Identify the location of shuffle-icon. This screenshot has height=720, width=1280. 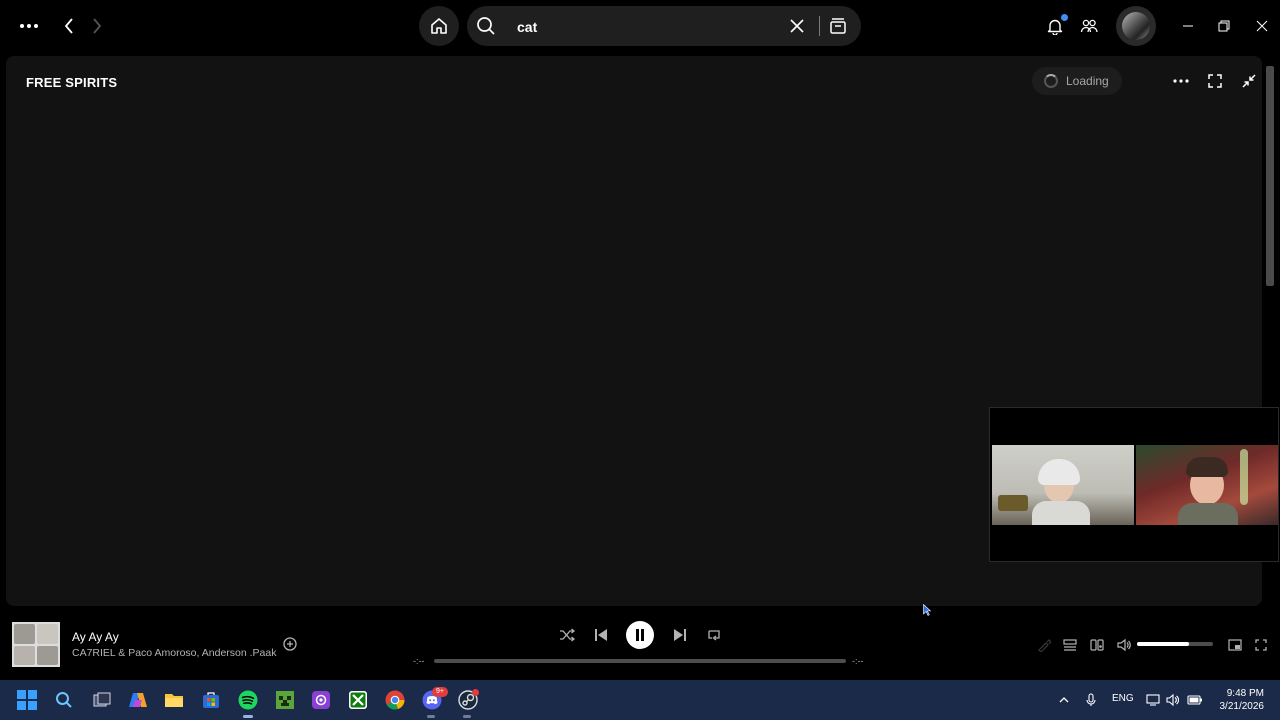
(567, 635).